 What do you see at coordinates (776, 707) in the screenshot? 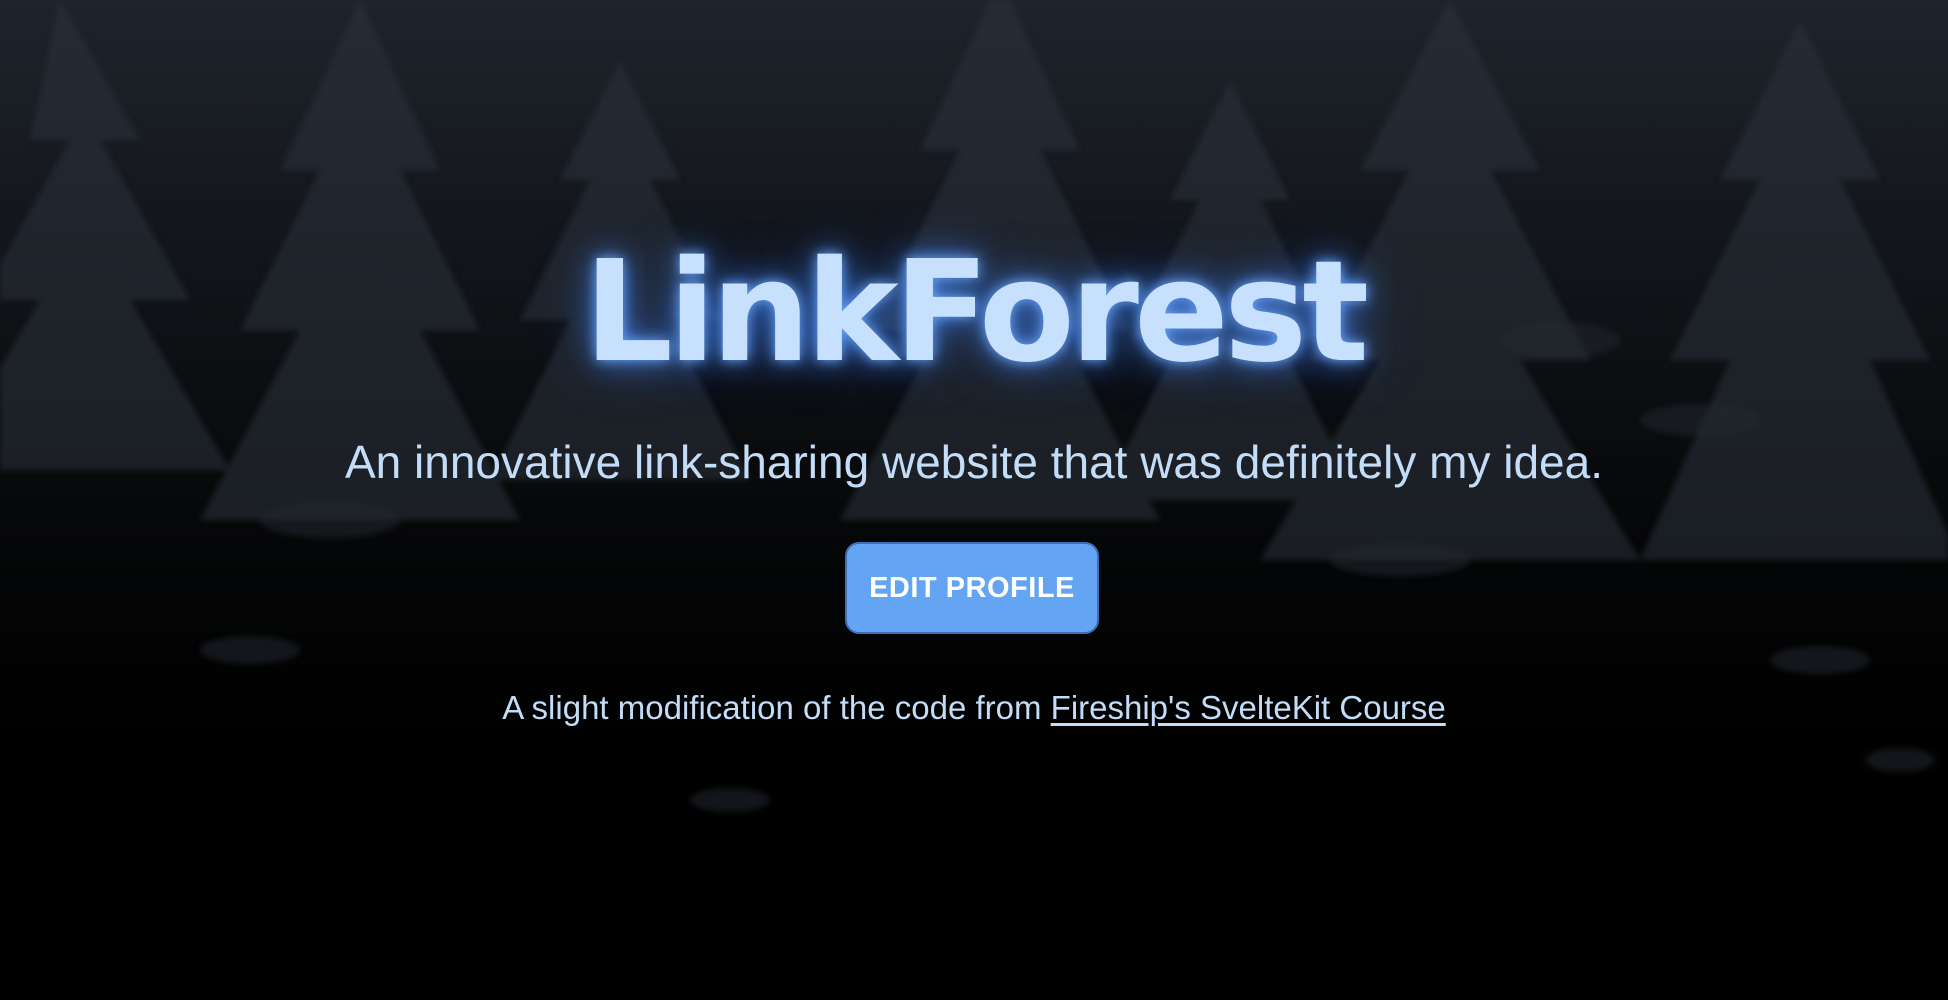
I see `credit-prefix: A slight modification of the code from` at bounding box center [776, 707].